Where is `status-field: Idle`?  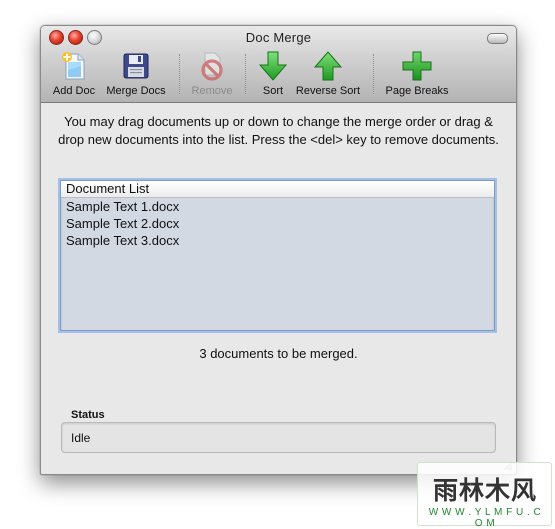
status-field: Idle is located at coordinates (278, 437).